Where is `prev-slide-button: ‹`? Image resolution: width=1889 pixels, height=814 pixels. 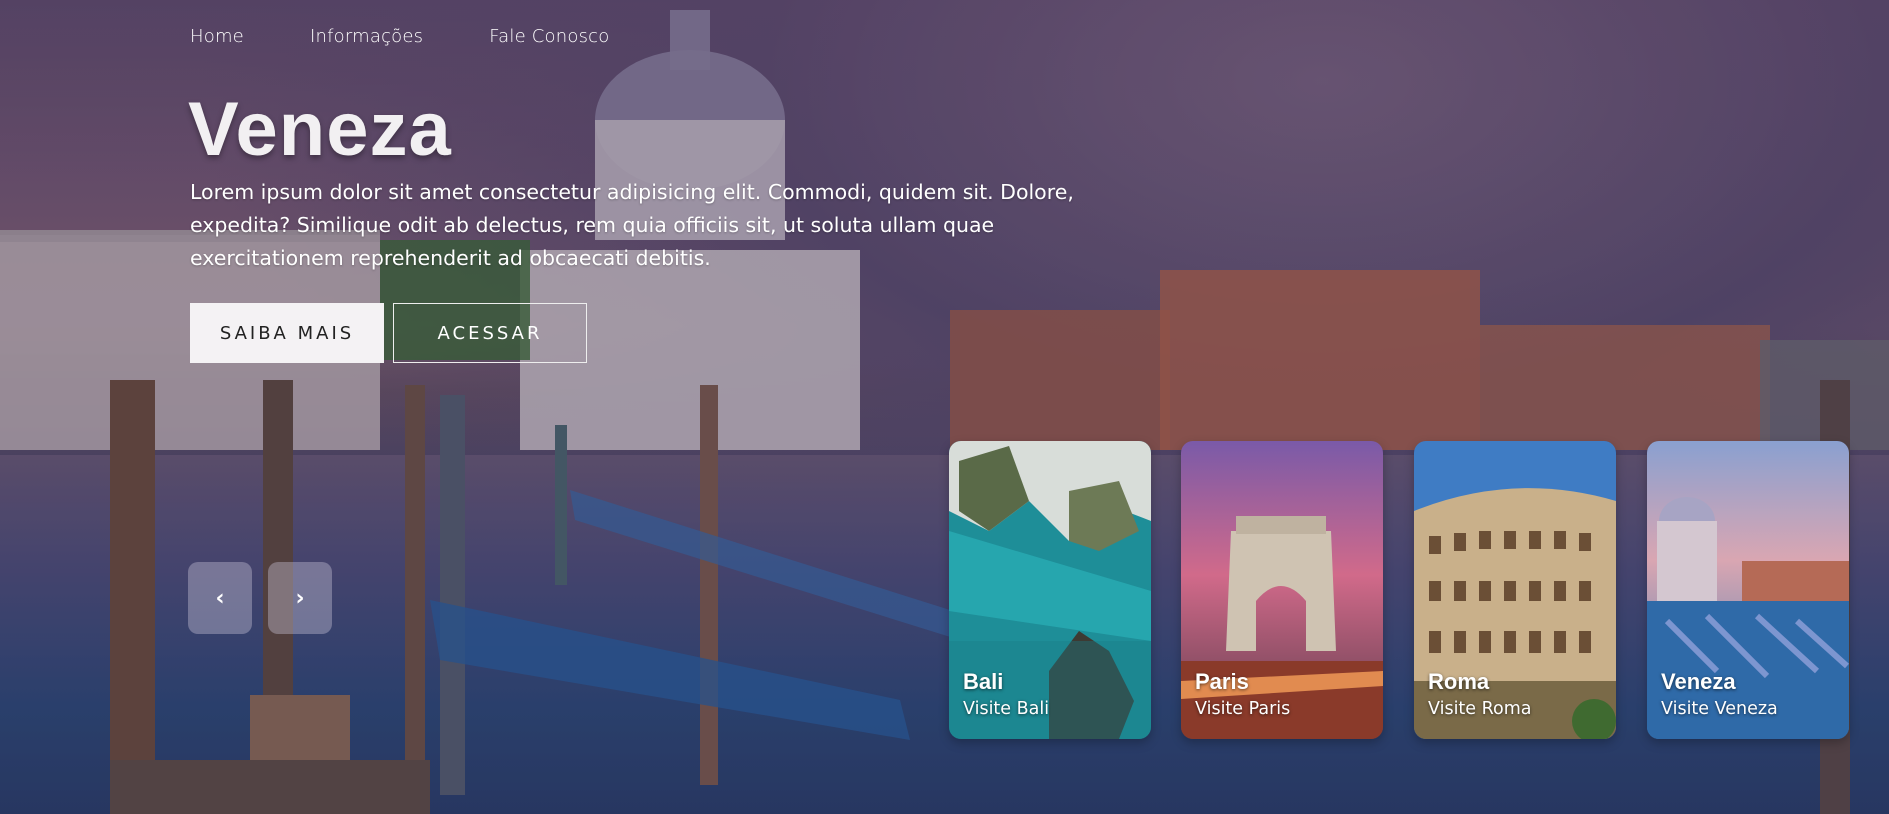 prev-slide-button: ‹ is located at coordinates (220, 598).